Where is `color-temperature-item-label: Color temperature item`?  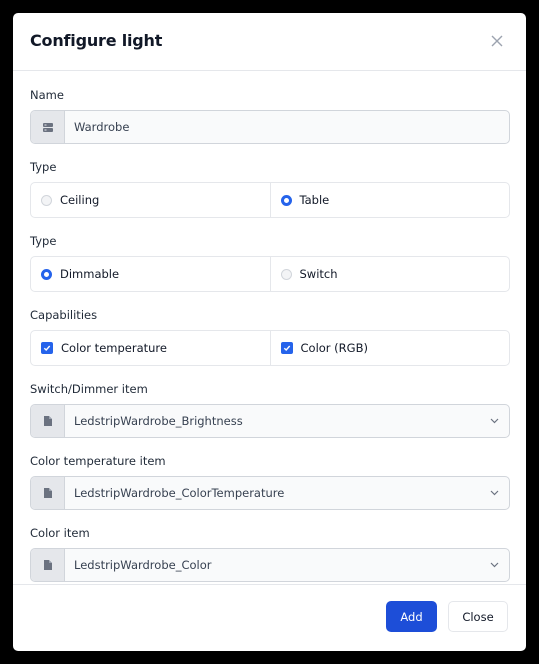 color-temperature-item-label: Color temperature item is located at coordinates (98, 461).